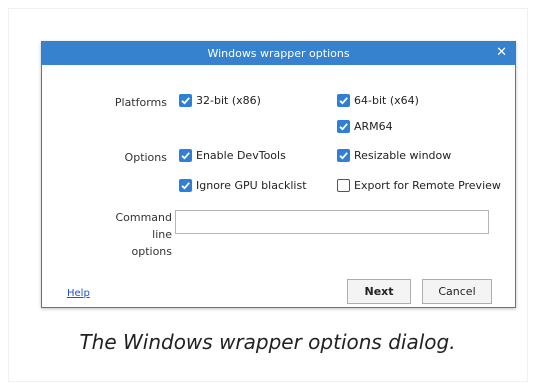 The image size is (535, 389). Describe the element at coordinates (457, 291) in the screenshot. I see `cancel-button: Cancel` at that location.